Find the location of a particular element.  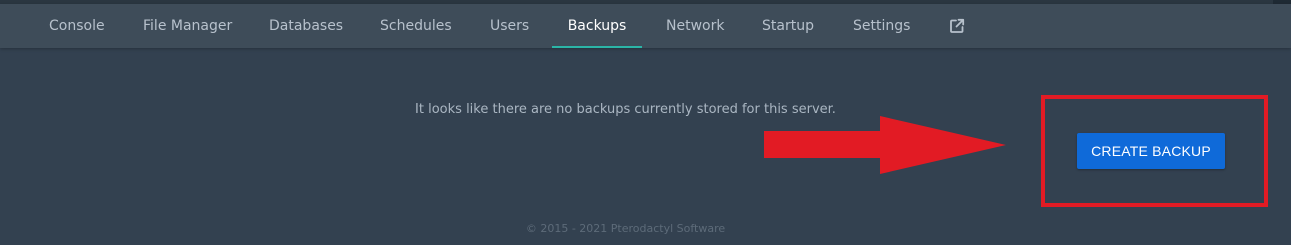

tab-settings: Settings is located at coordinates (881, 26).